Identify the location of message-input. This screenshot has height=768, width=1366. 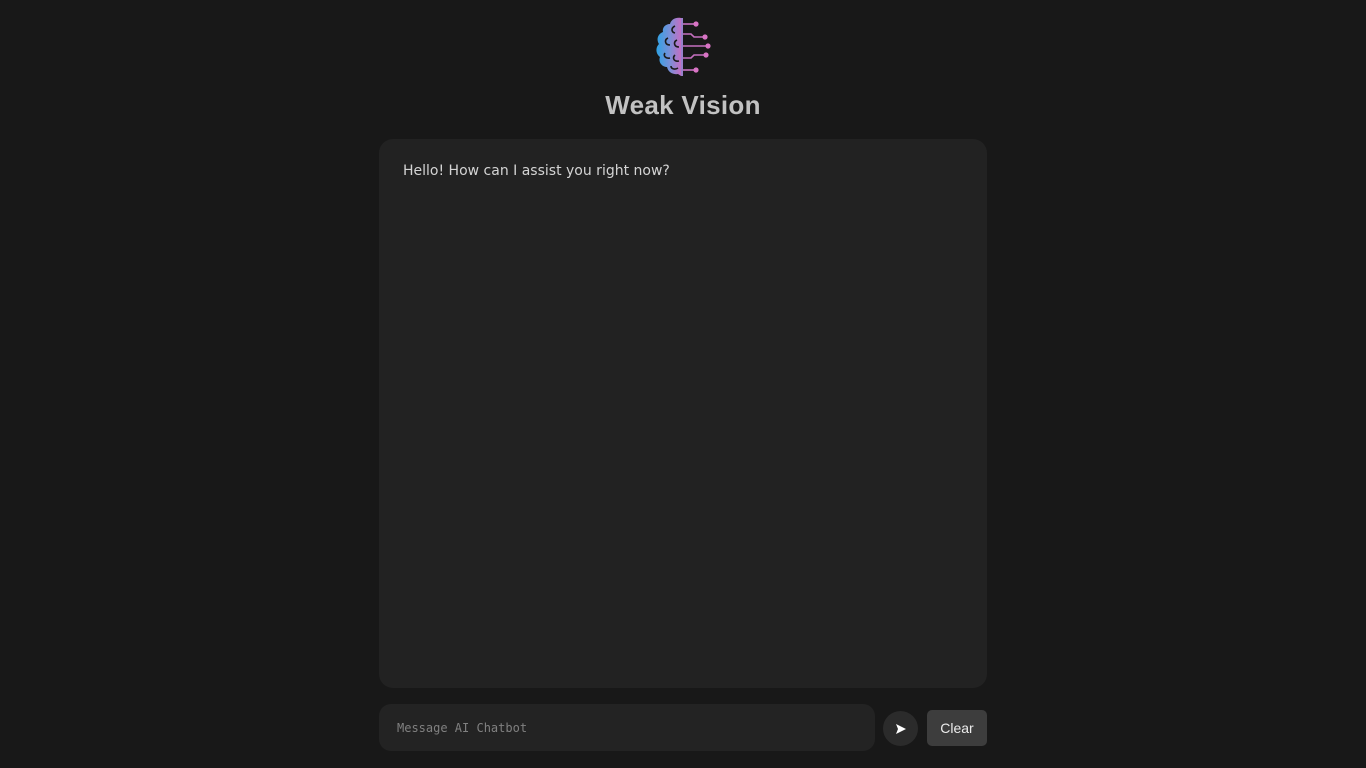
(627, 727).